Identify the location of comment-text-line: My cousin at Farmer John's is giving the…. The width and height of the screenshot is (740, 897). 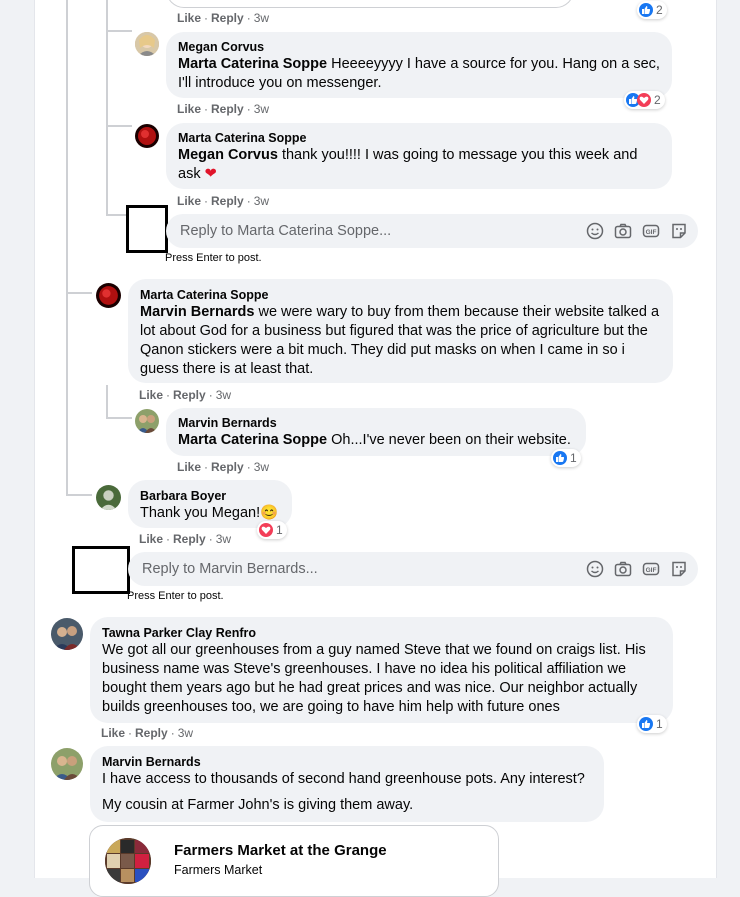
(258, 805).